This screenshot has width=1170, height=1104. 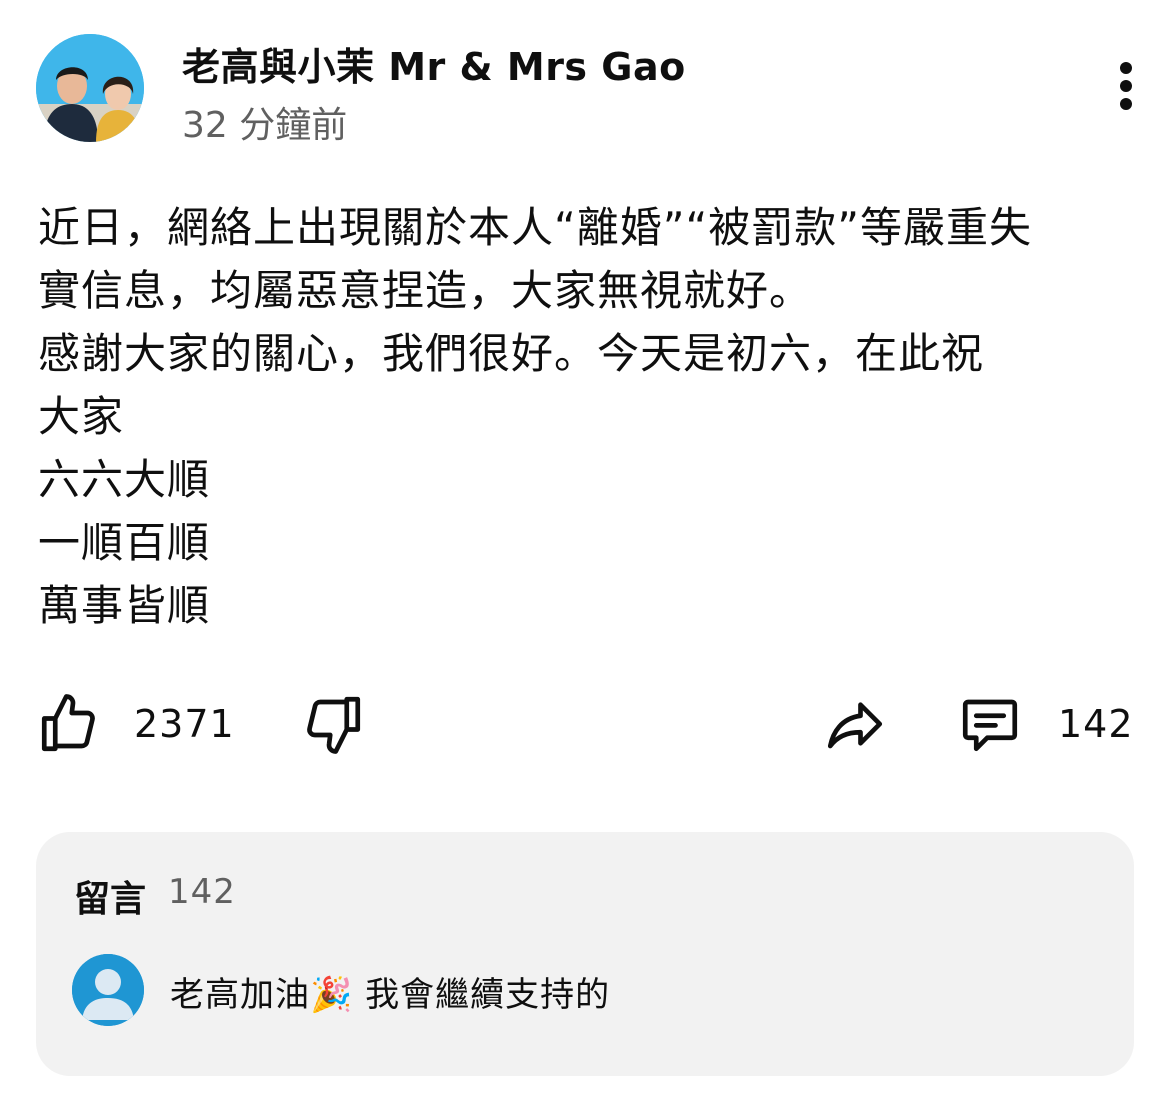 What do you see at coordinates (110, 899) in the screenshot?
I see `comments-title: 留言` at bounding box center [110, 899].